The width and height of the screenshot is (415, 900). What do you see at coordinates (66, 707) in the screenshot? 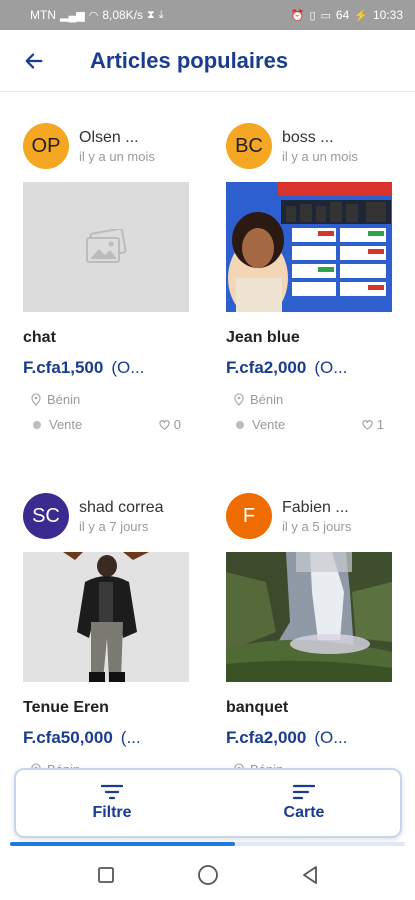
I see `product-name: Tenue Eren` at bounding box center [66, 707].